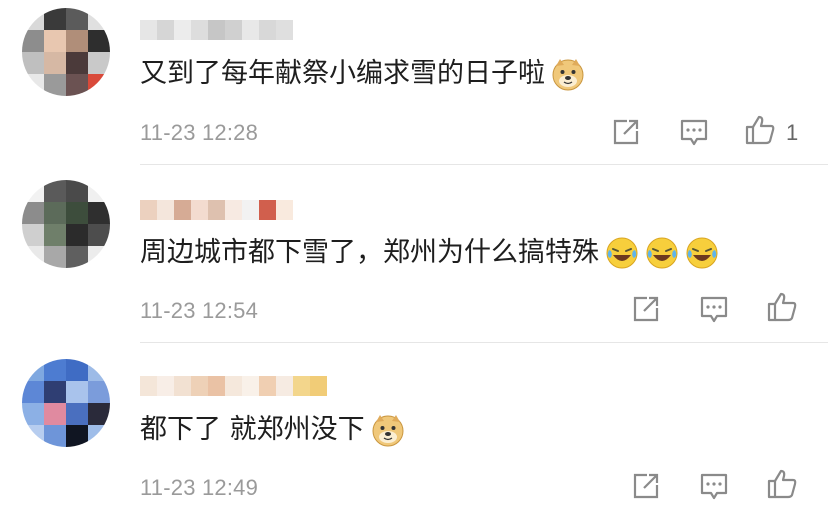 The image size is (828, 513). Describe the element at coordinates (342, 73) in the screenshot. I see `comment-text-content: 又到了每年献祭小编求雪的日子啦` at that location.